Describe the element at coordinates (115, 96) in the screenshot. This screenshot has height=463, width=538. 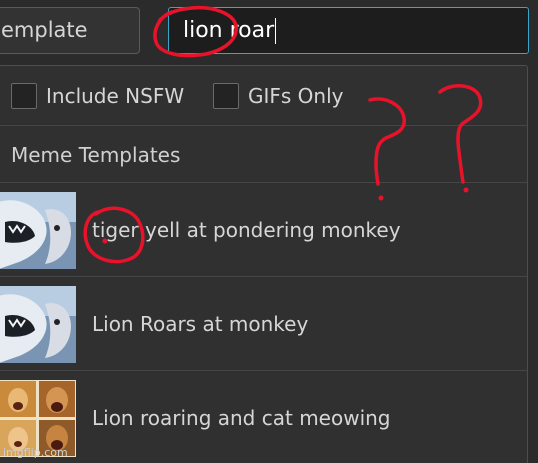
I see `nsfw-checkbox-label: Include NSFW` at that location.